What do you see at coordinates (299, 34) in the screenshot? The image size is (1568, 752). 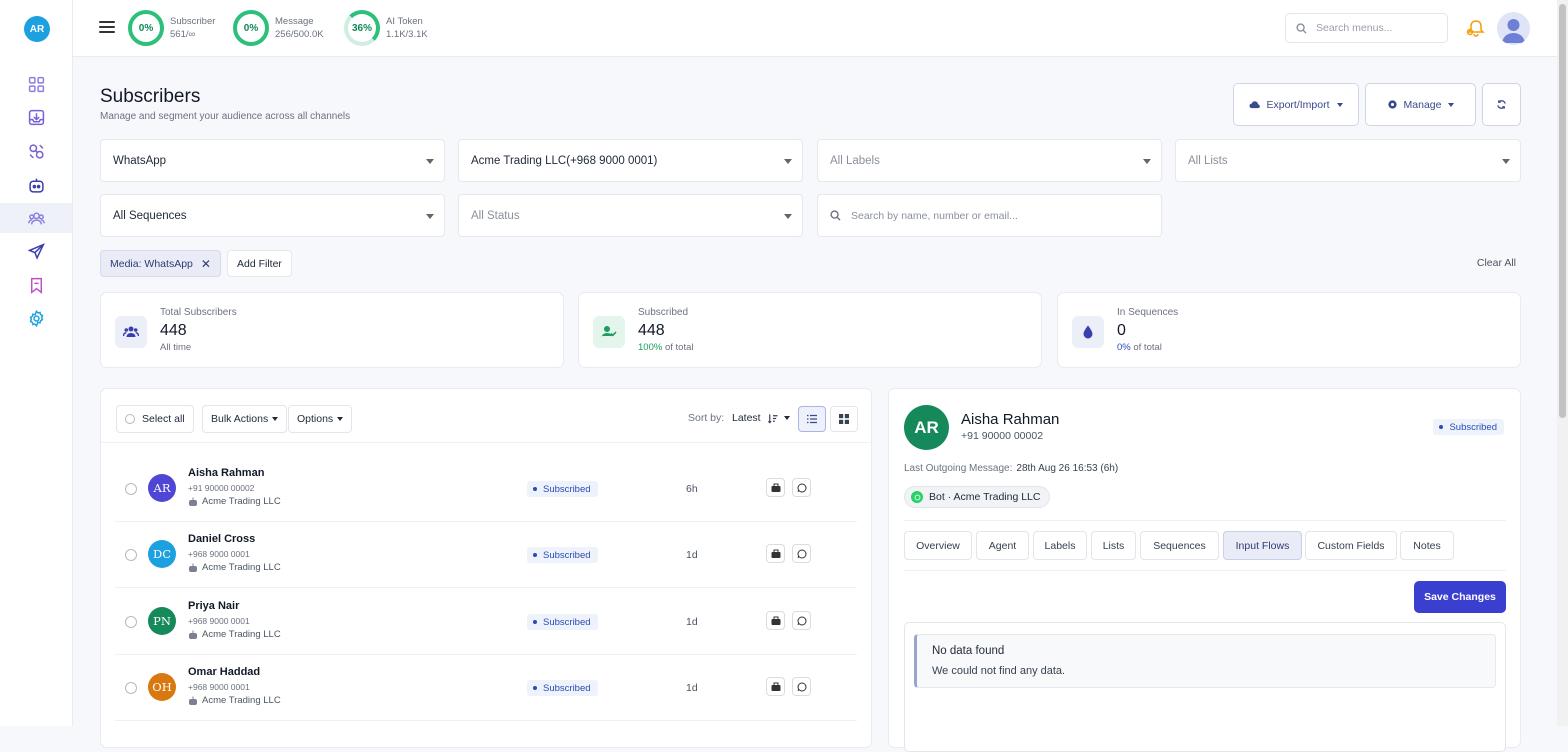 I see `meter-value: 256/500.0K` at bounding box center [299, 34].